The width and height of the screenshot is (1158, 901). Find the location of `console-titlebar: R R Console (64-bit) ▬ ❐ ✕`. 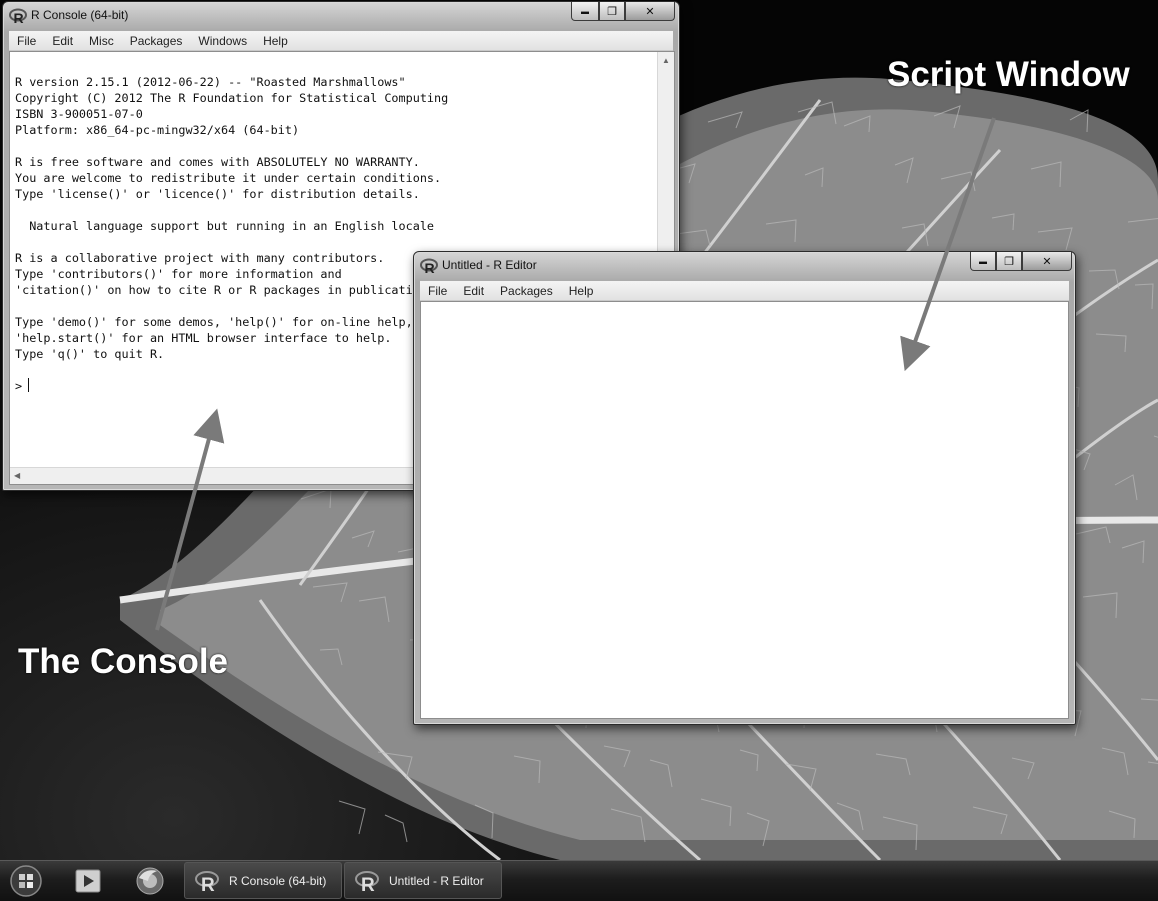

console-titlebar: R R Console (64-bit) ▬ ❐ ✕ is located at coordinates (341, 16).